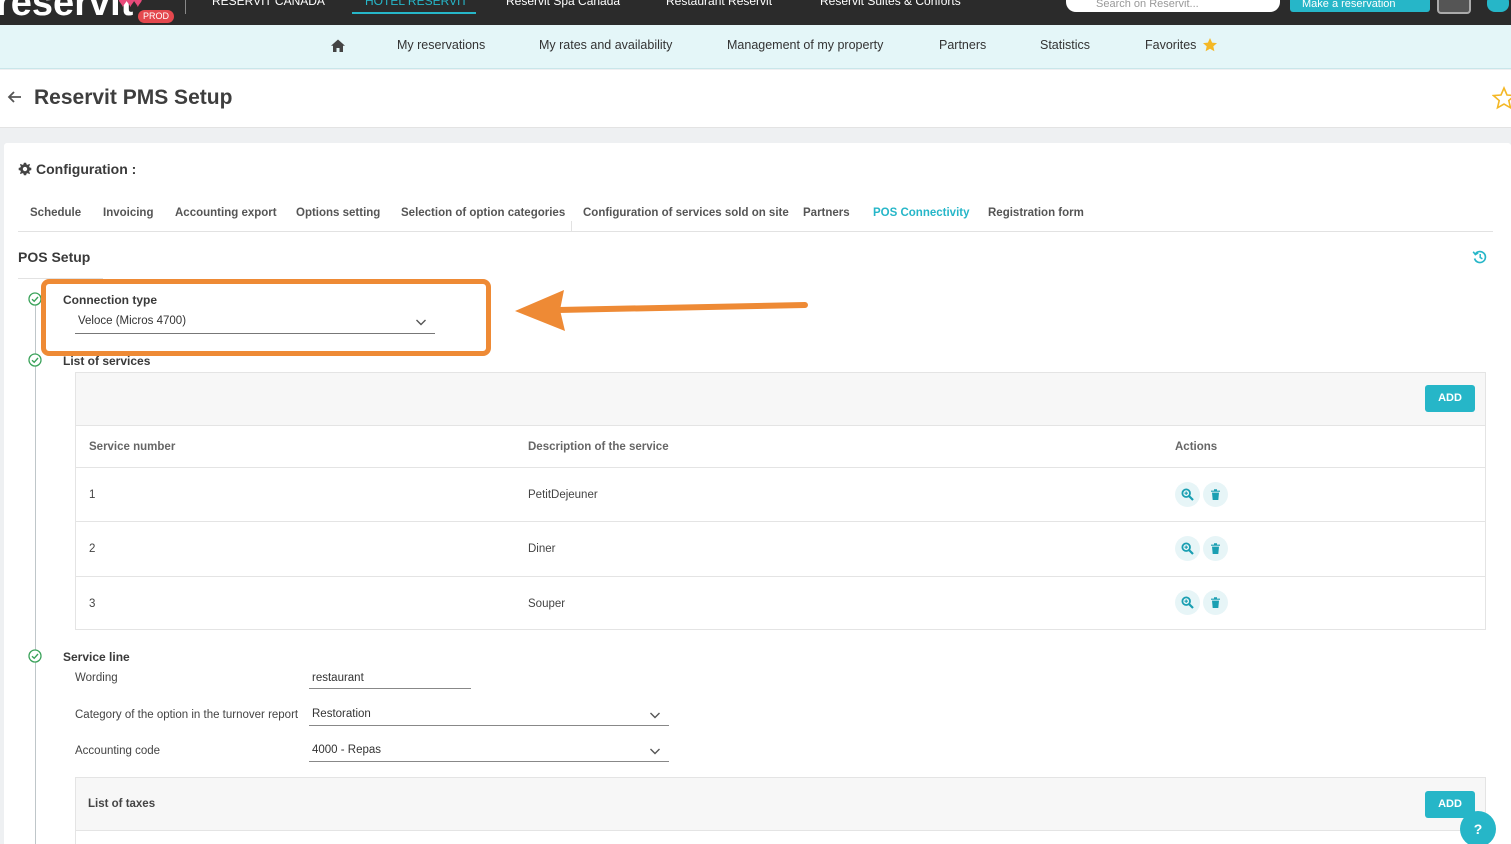 This screenshot has width=1511, height=844. What do you see at coordinates (96, 657) in the screenshot?
I see `service-line-label: Service line` at bounding box center [96, 657].